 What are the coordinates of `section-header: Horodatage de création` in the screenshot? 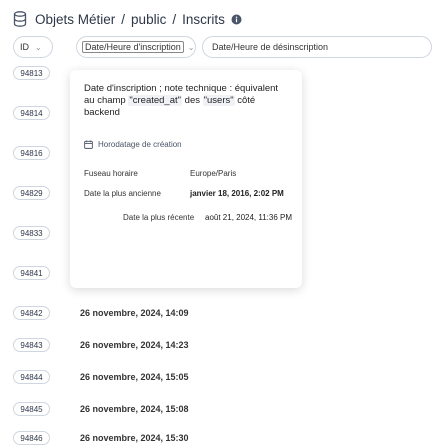 It's located at (133, 144).